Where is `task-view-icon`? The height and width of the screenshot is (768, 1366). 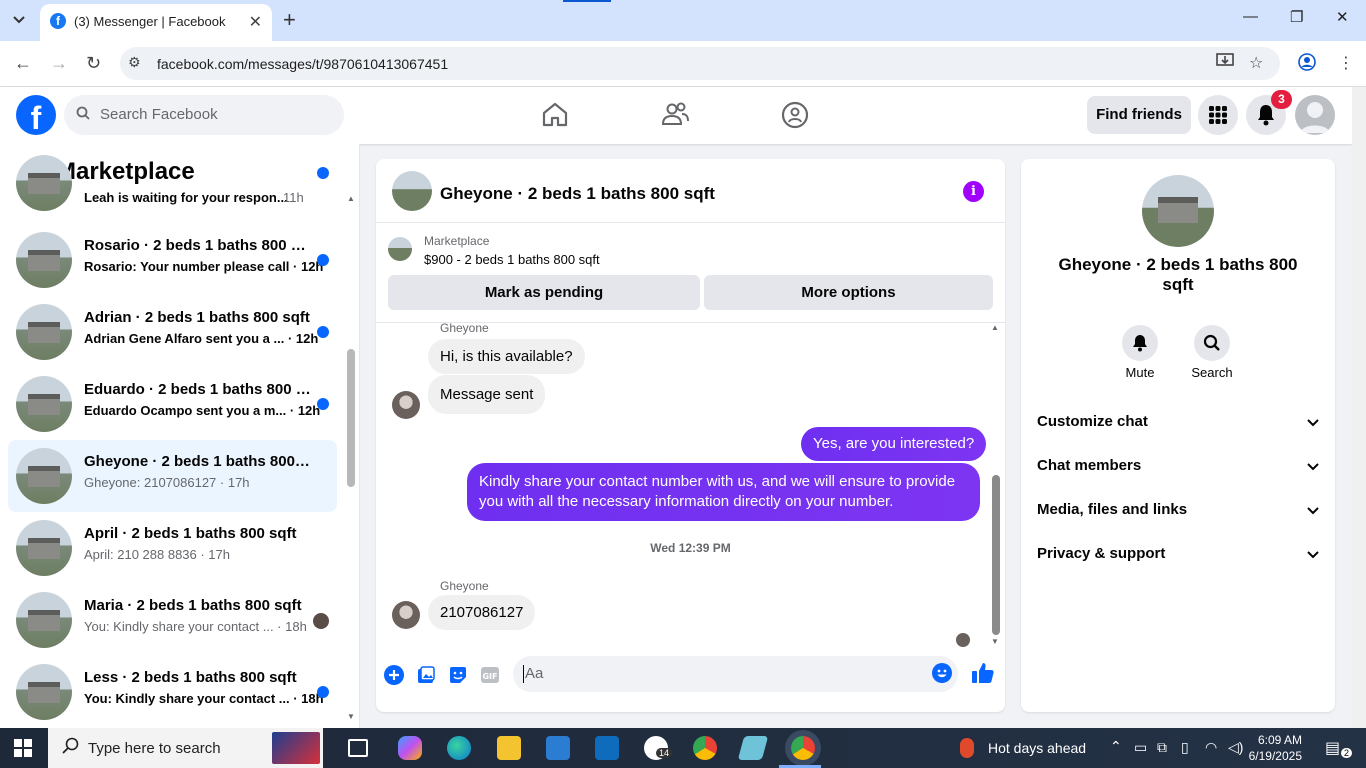
task-view-icon is located at coordinates (358, 748).